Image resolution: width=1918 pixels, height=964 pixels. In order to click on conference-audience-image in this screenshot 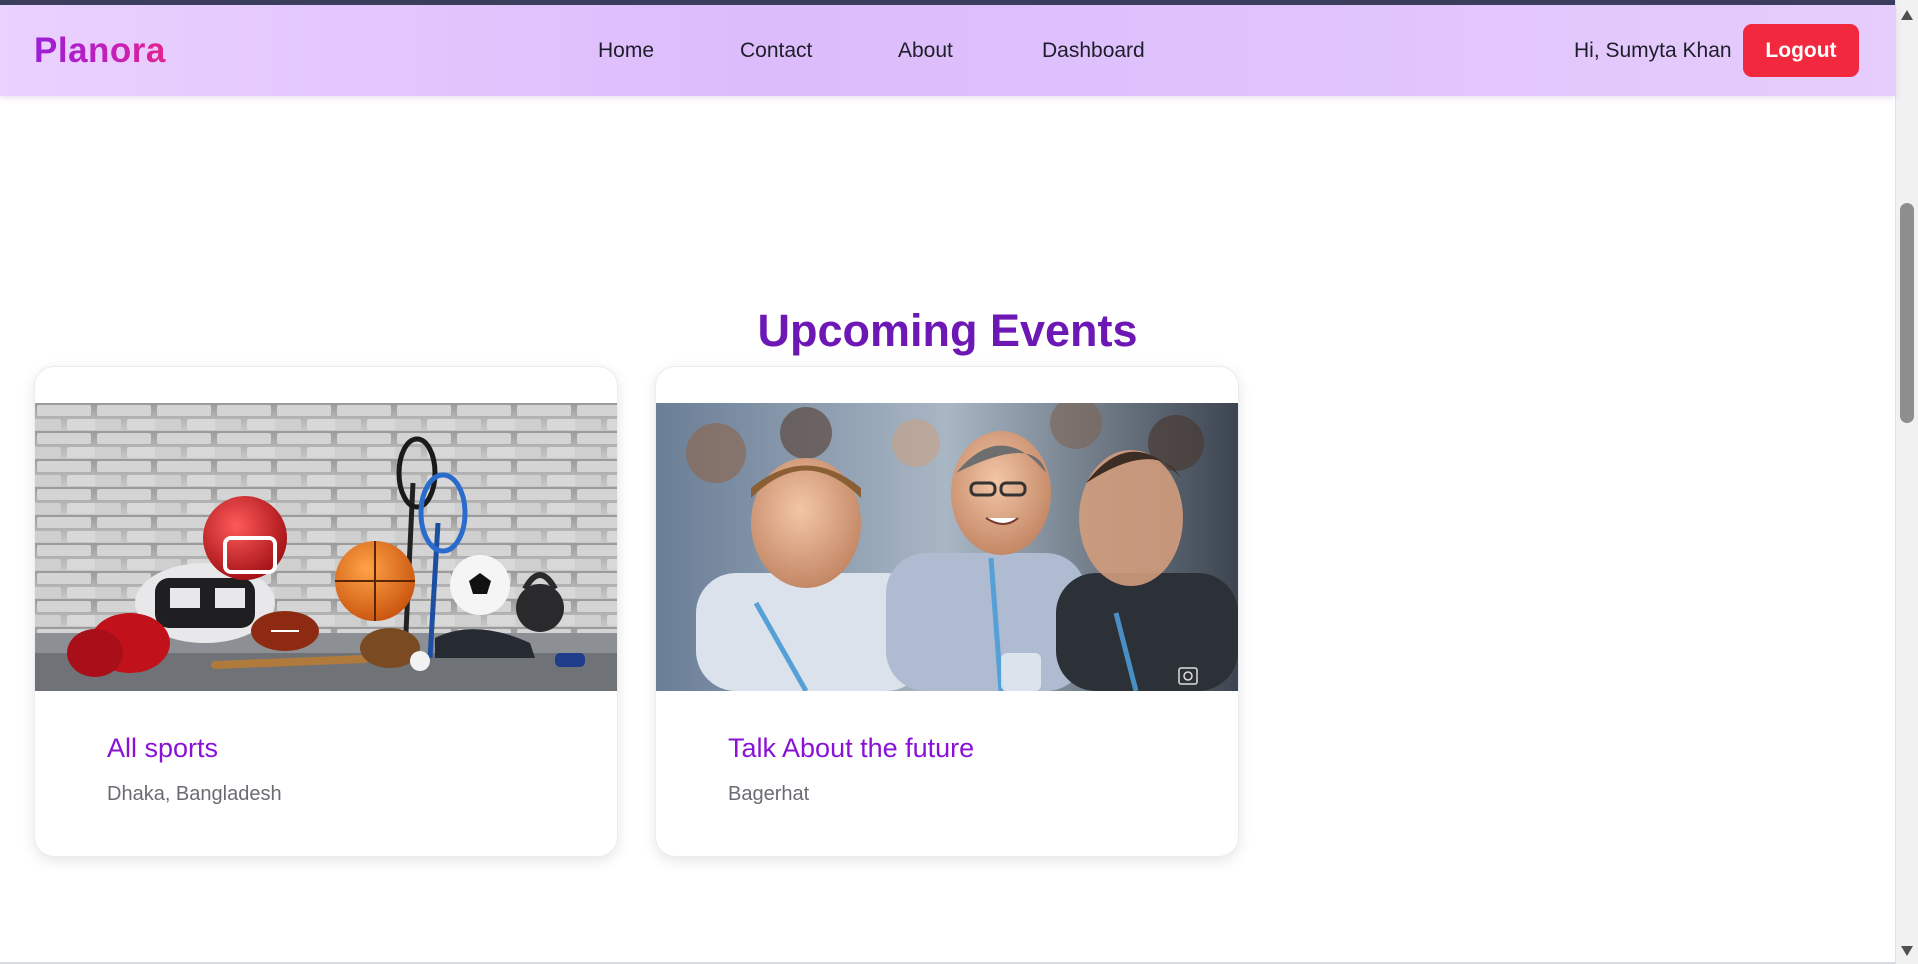, I will do `click(947, 547)`.